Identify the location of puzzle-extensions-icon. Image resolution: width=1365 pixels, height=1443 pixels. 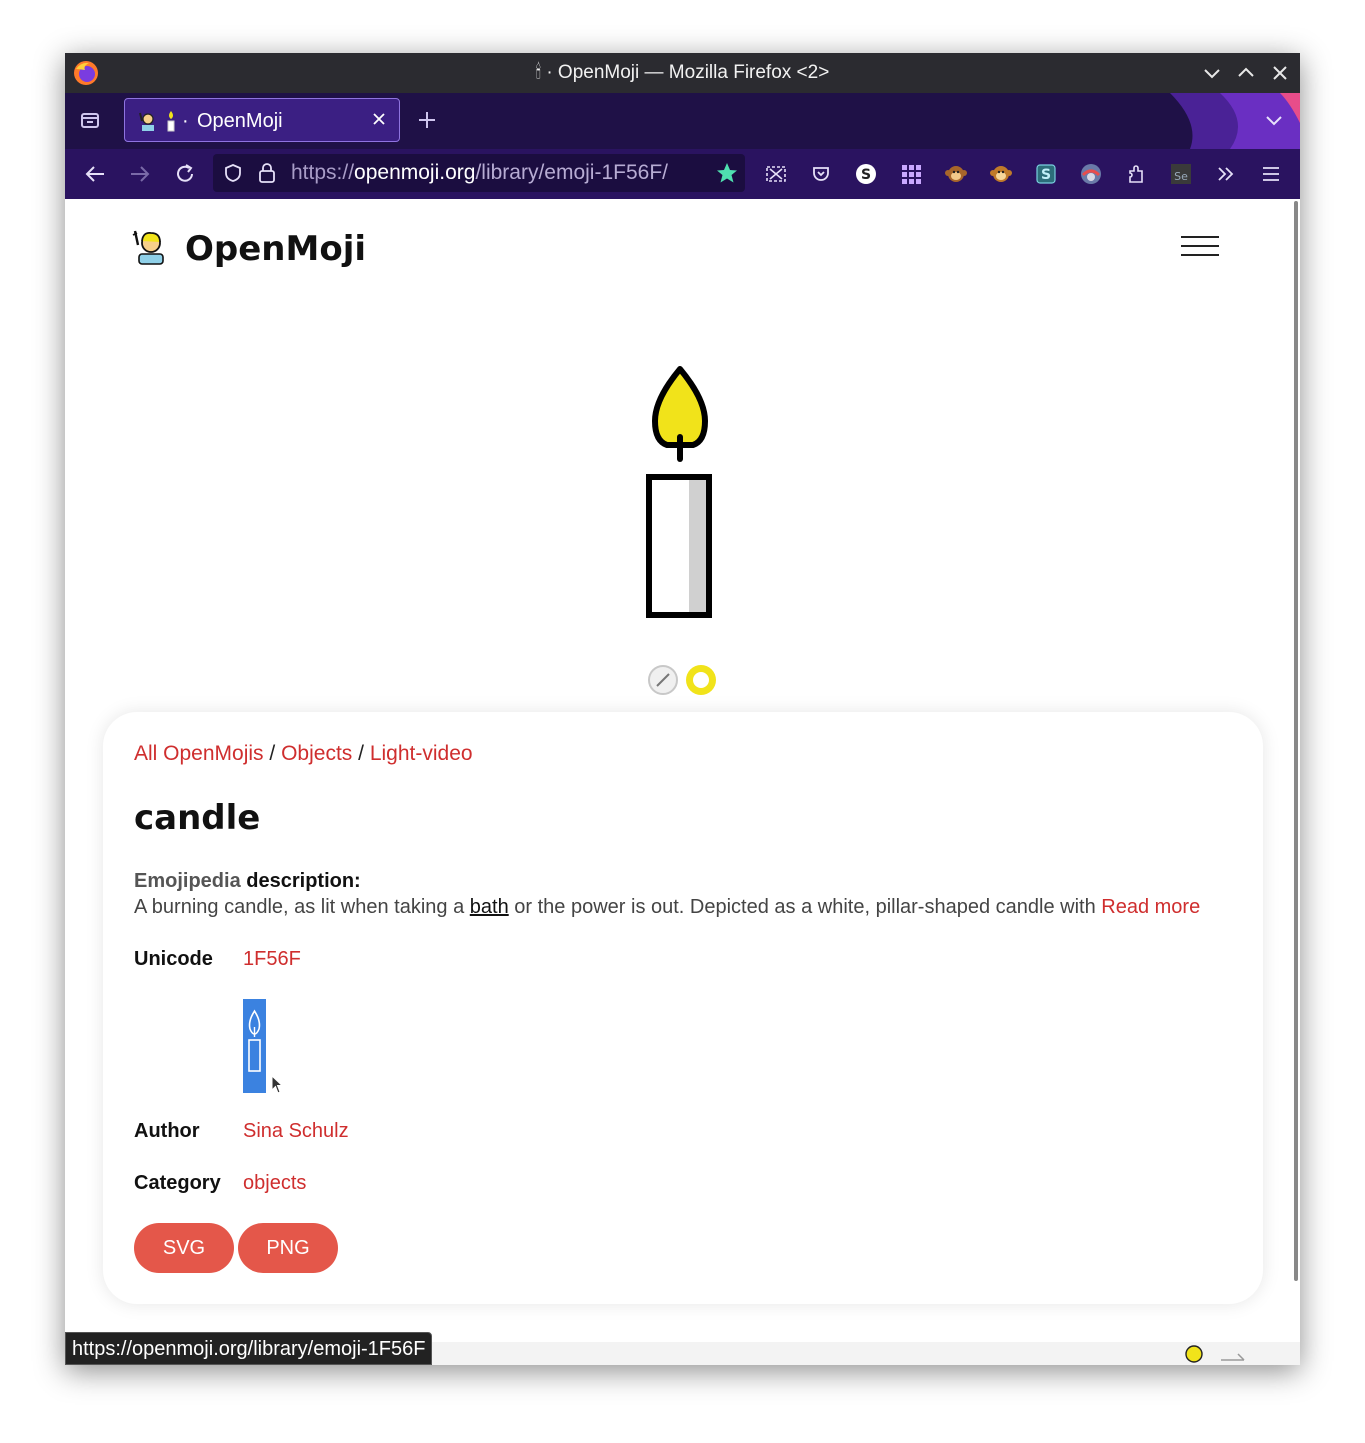
(1136, 174).